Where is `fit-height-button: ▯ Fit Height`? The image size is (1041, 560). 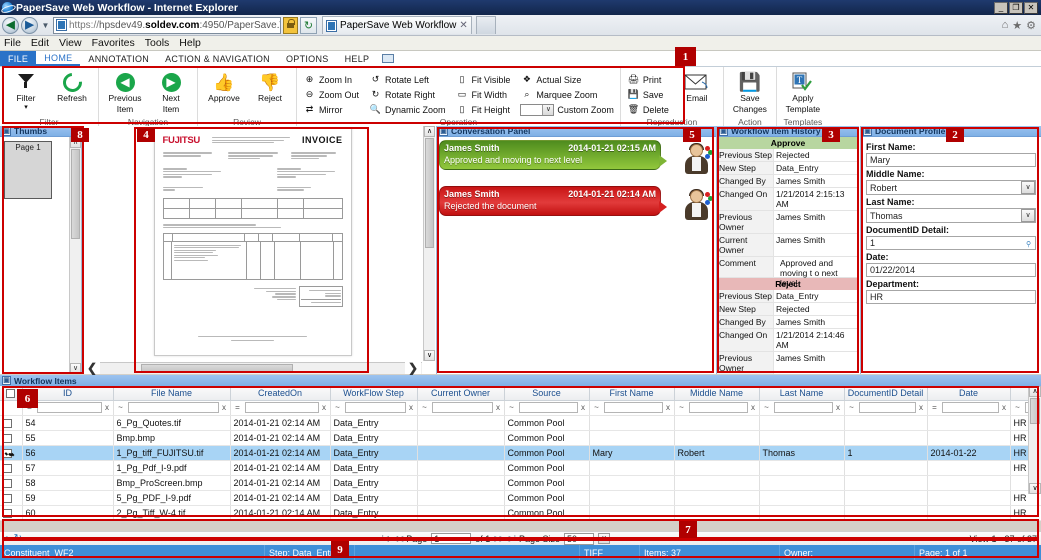 fit-height-button: ▯ Fit Height is located at coordinates (483, 109).